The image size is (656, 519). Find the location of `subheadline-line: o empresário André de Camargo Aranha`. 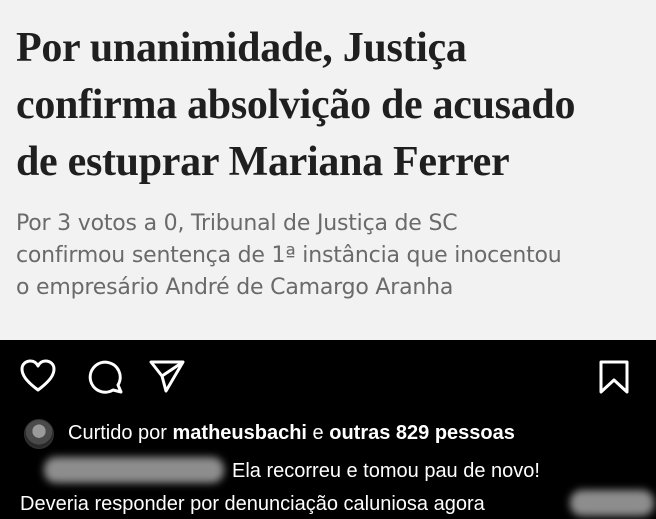

subheadline-line: o empresário André de Camargo Aranha is located at coordinates (235, 287).